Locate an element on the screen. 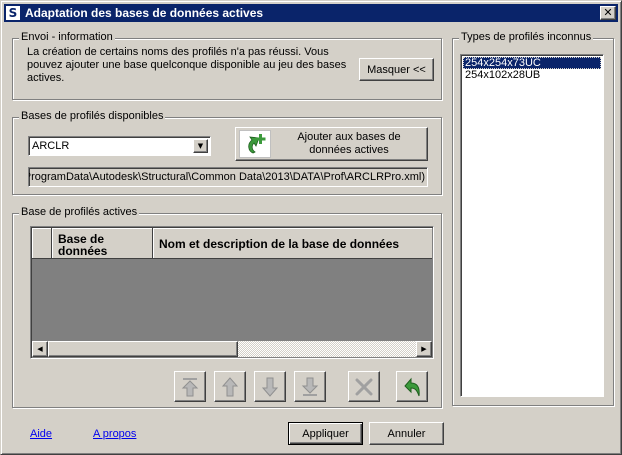 This screenshot has width=622, height=455. available-legend: Bases de profilés disponibles is located at coordinates (92, 116).